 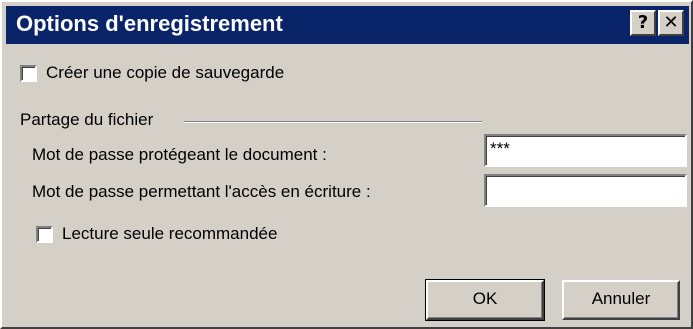 I want to click on help-button: ?, so click(x=643, y=23).